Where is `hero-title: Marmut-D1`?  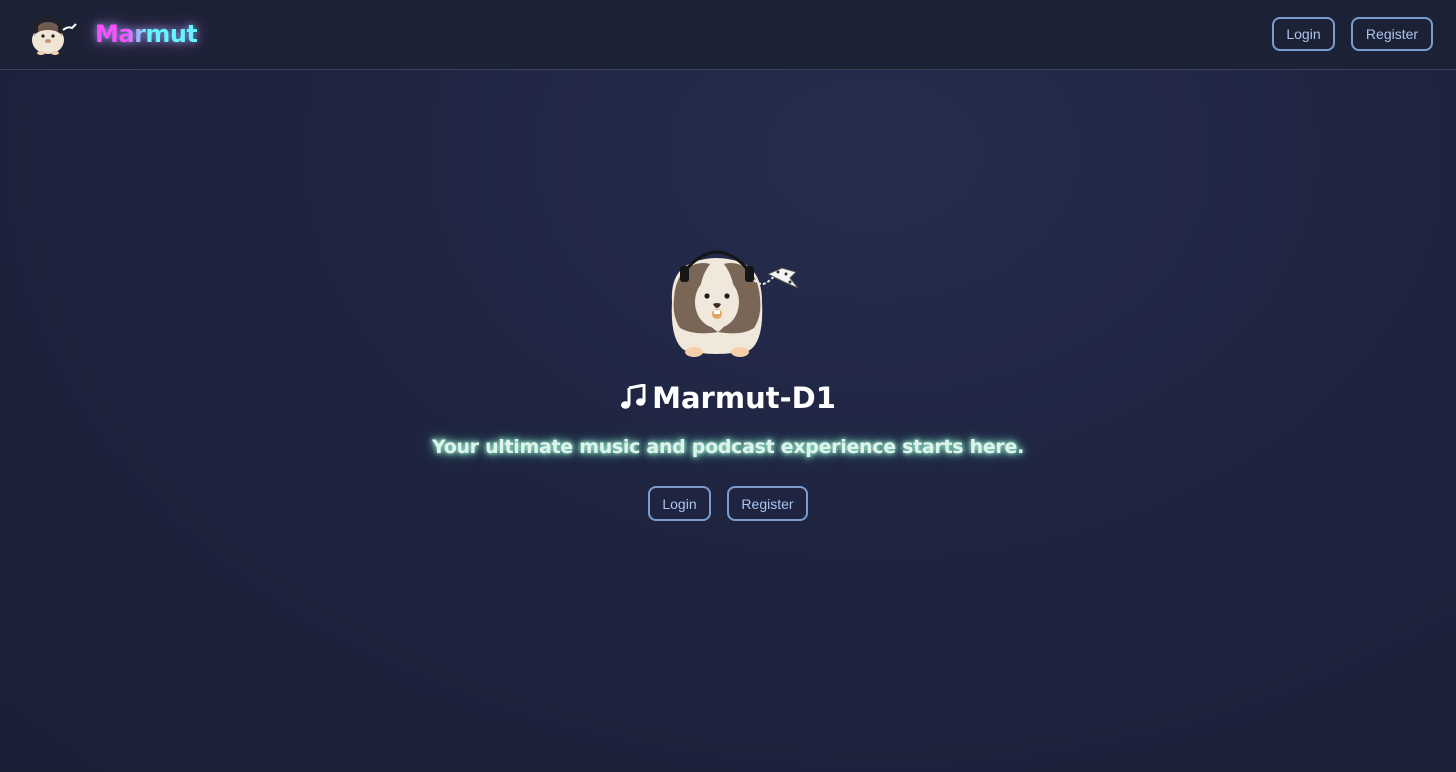 hero-title: Marmut-D1 is located at coordinates (728, 398).